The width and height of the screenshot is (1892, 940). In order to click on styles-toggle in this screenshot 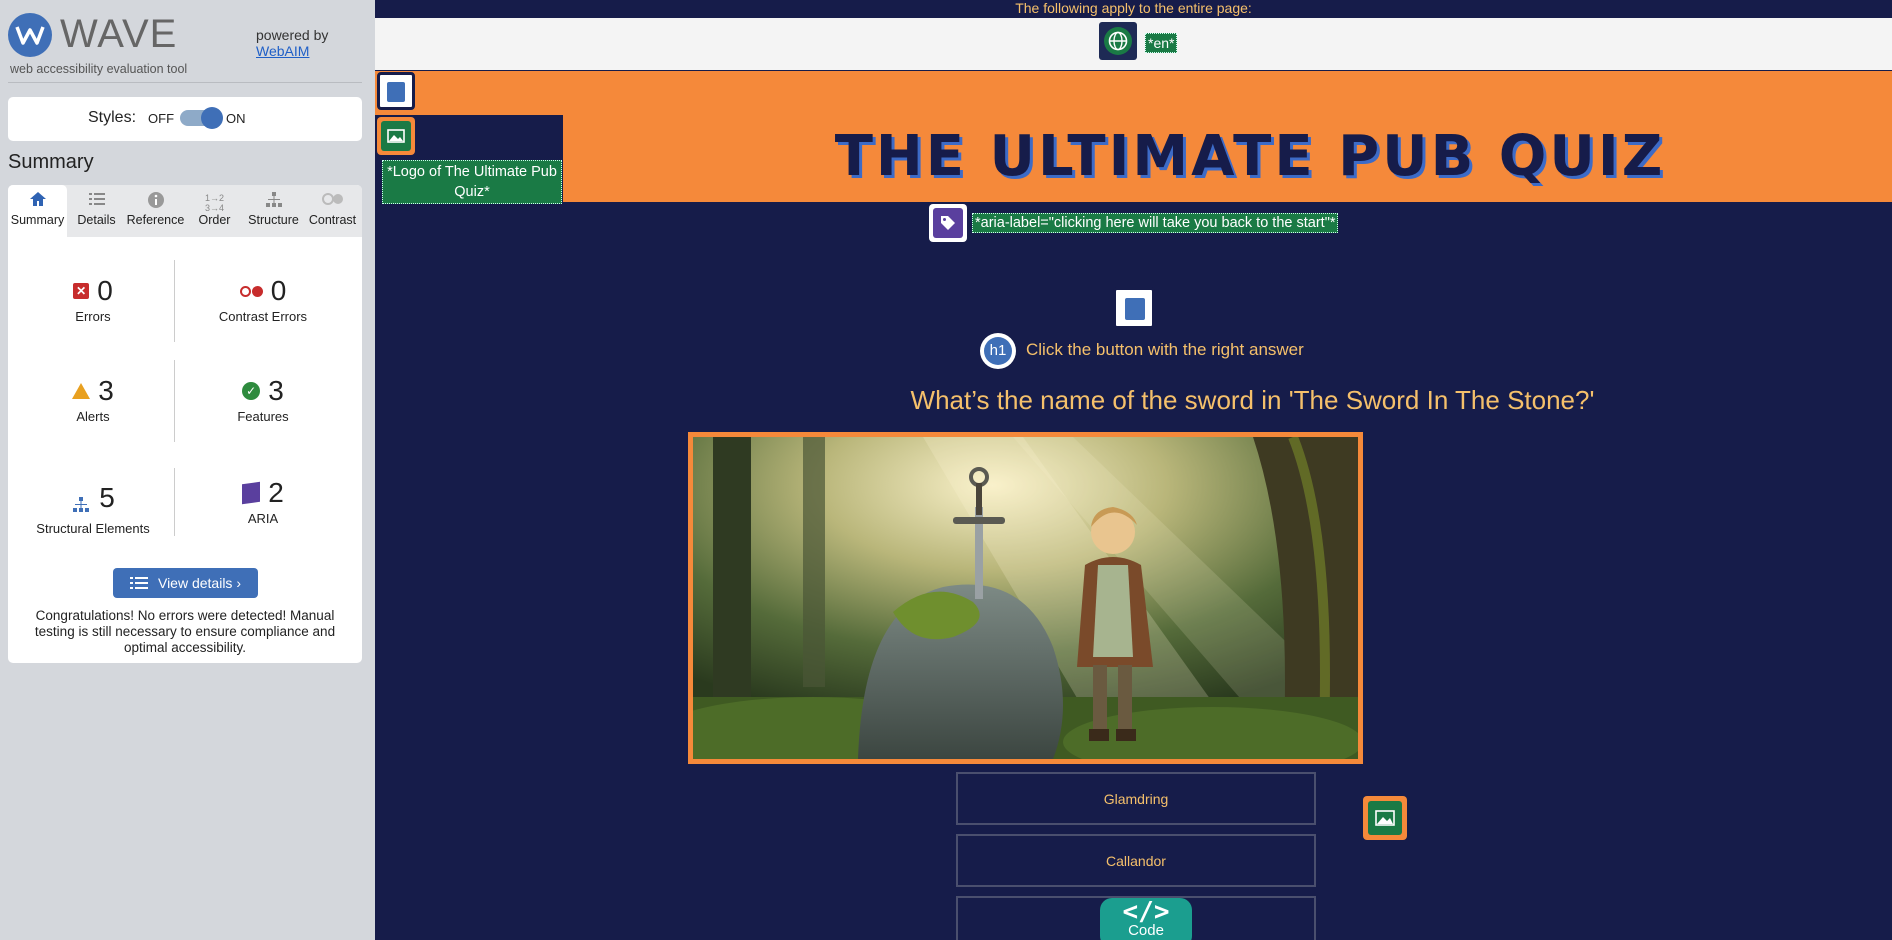, I will do `click(202, 118)`.